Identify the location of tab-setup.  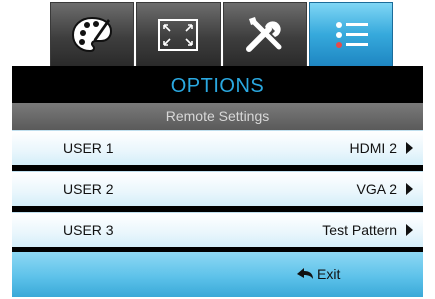
(264, 34).